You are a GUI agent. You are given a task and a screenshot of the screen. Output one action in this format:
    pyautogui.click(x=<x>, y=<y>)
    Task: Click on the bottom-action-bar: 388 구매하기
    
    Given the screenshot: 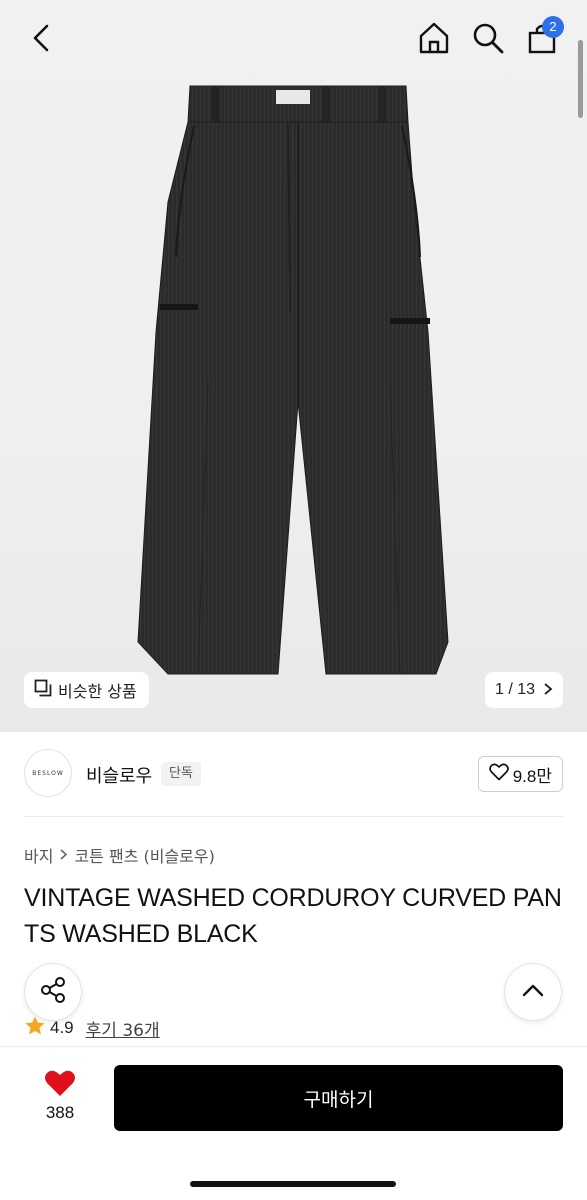 What is the action you would take?
    pyautogui.click(x=293, y=1123)
    